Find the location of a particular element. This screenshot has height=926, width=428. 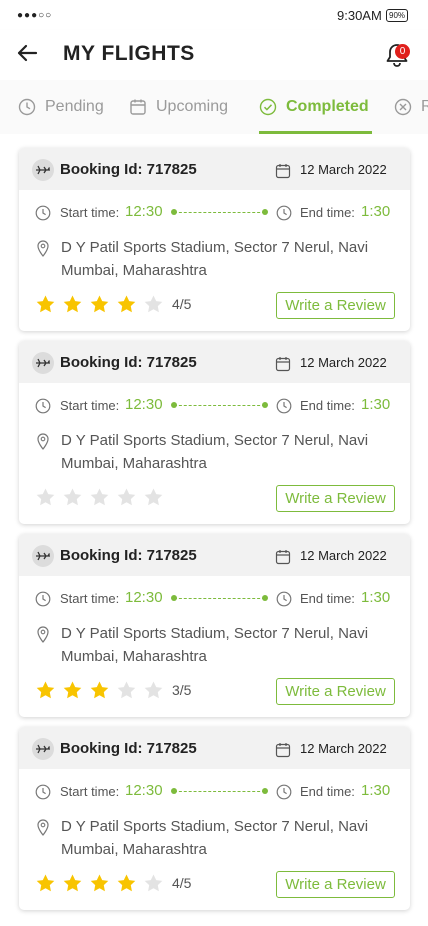

battery-indicator: 90% is located at coordinates (397, 15).